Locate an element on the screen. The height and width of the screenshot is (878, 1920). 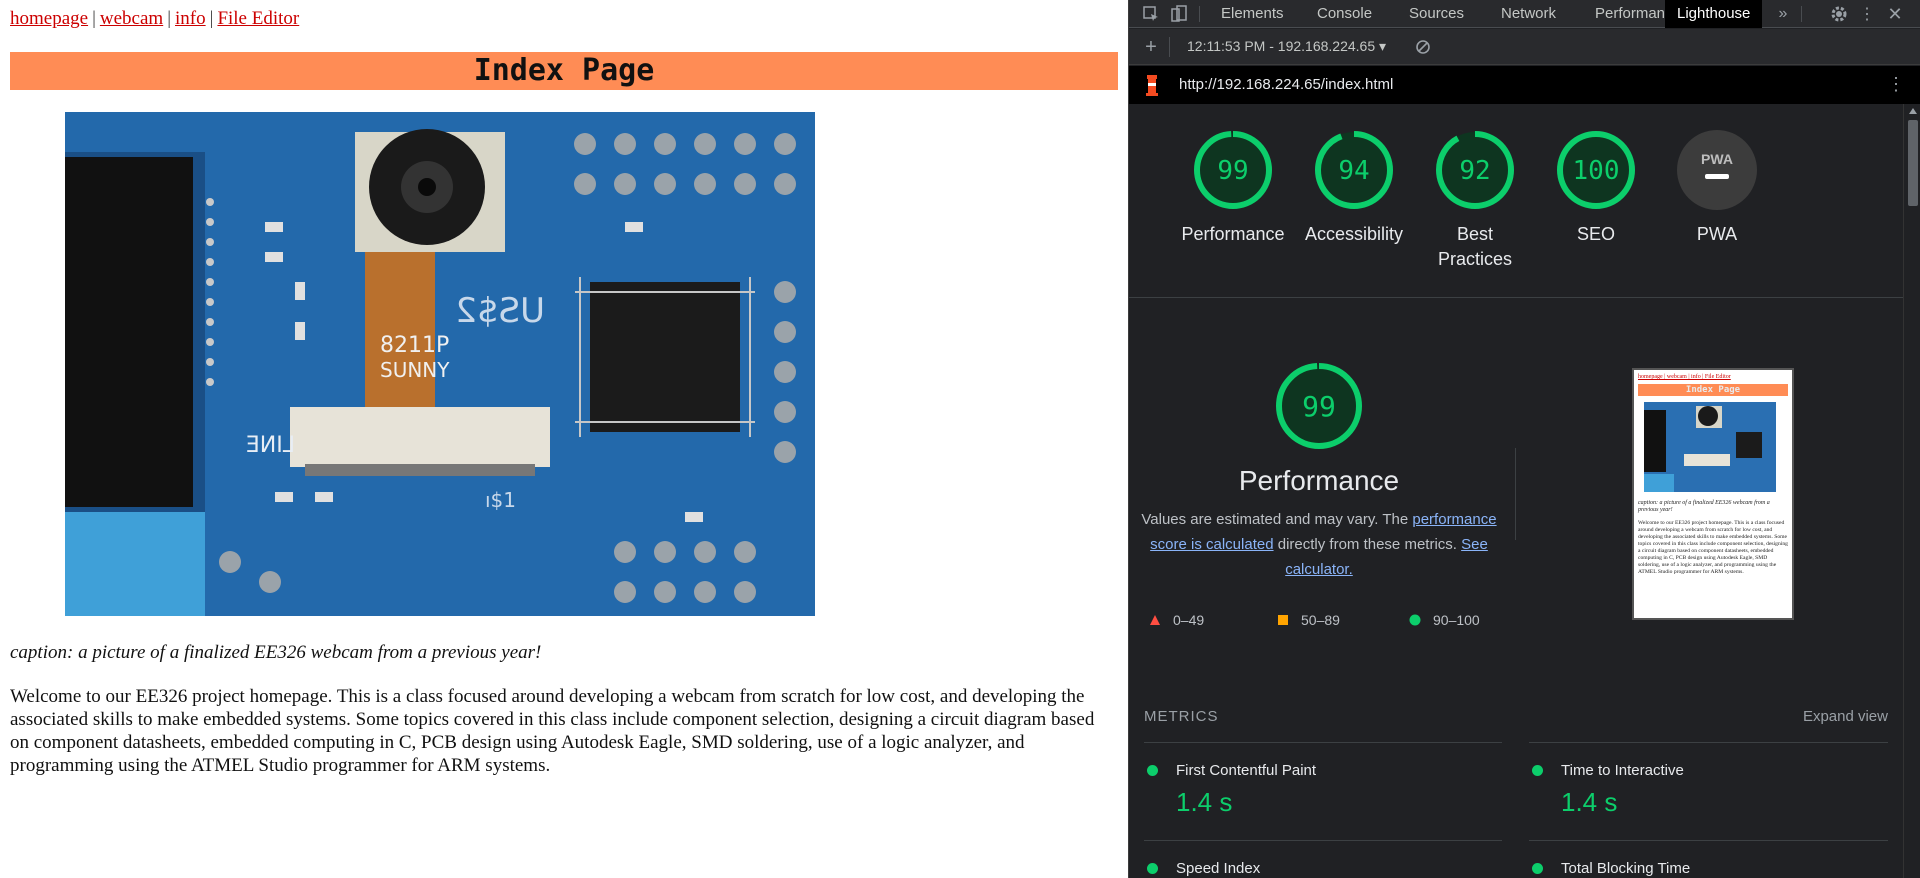
score-gauge-seo: 100 SEO is located at coordinates (1596, 187).